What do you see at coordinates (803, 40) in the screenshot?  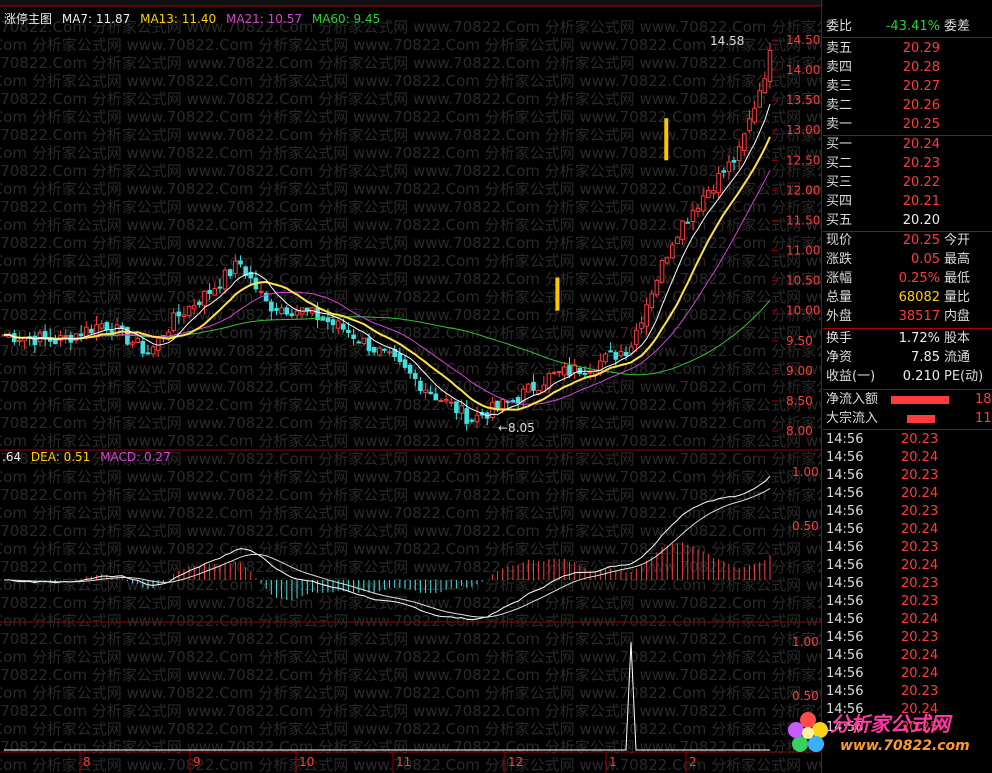 I see `price-axis-label: 14.50` at bounding box center [803, 40].